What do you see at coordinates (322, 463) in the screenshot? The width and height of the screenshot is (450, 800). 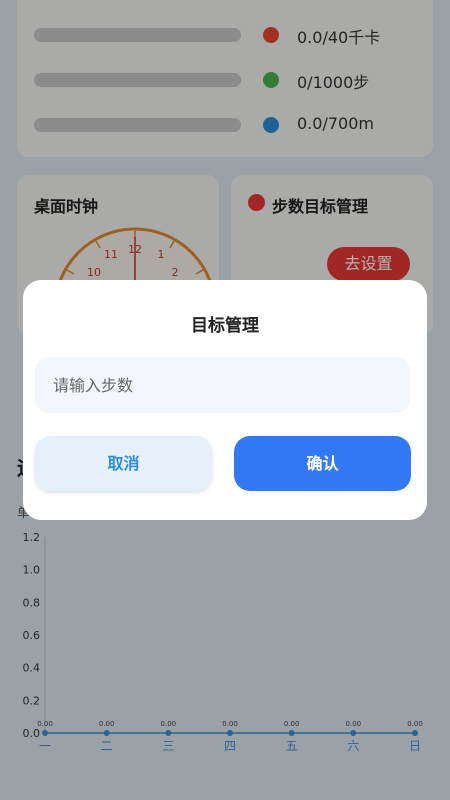 I see `confirm-button: 确认` at bounding box center [322, 463].